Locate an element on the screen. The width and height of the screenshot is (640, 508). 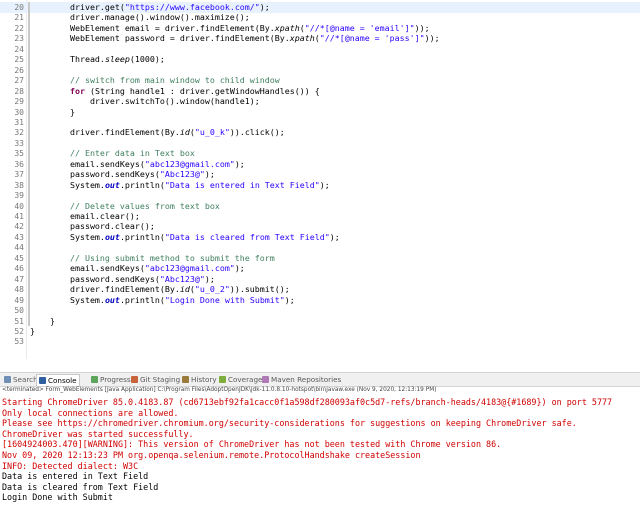
line-number: 46 is located at coordinates (19, 269).